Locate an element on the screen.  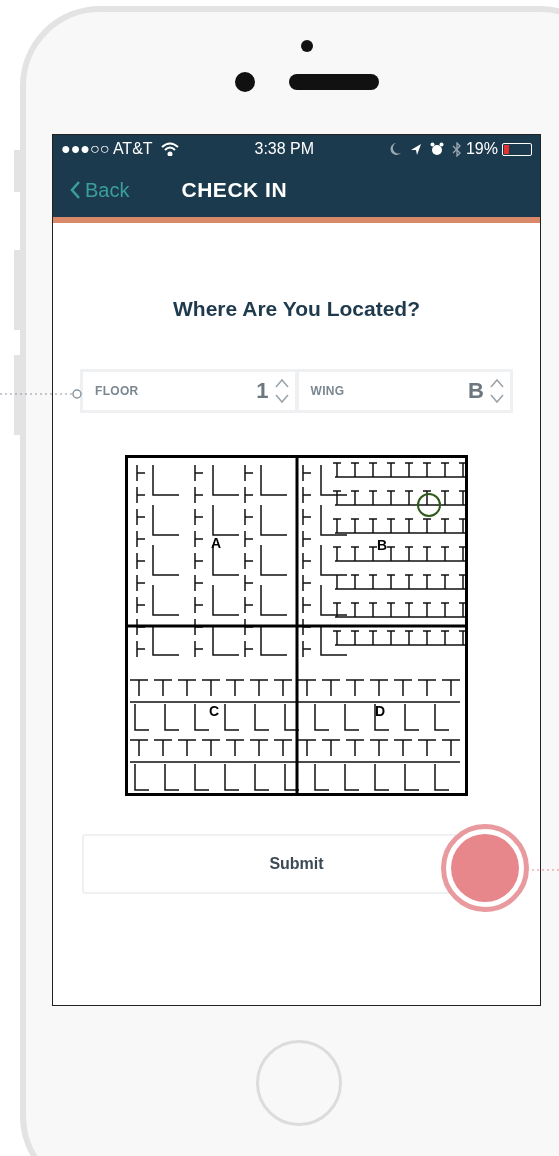
wifi-icon is located at coordinates (169, 149).